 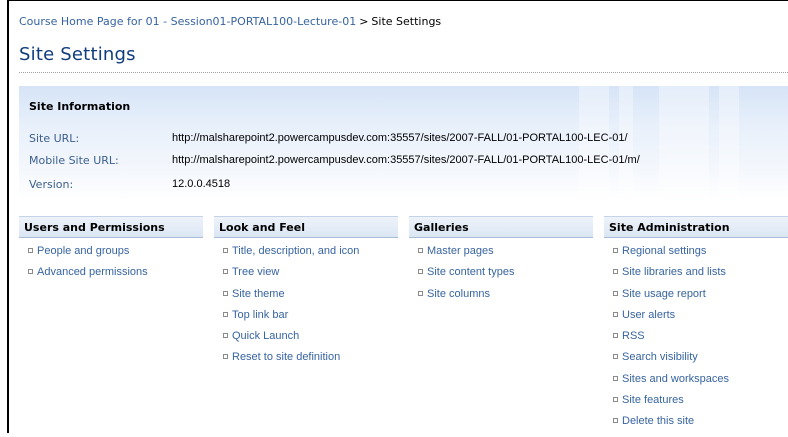 I want to click on link-label: Site theme, so click(x=258, y=293).